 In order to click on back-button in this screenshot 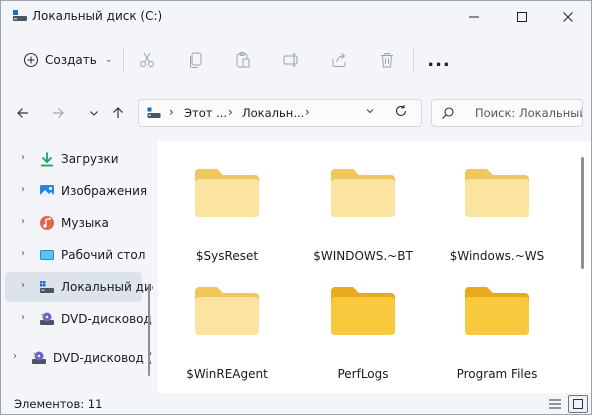, I will do `click(23, 113)`.